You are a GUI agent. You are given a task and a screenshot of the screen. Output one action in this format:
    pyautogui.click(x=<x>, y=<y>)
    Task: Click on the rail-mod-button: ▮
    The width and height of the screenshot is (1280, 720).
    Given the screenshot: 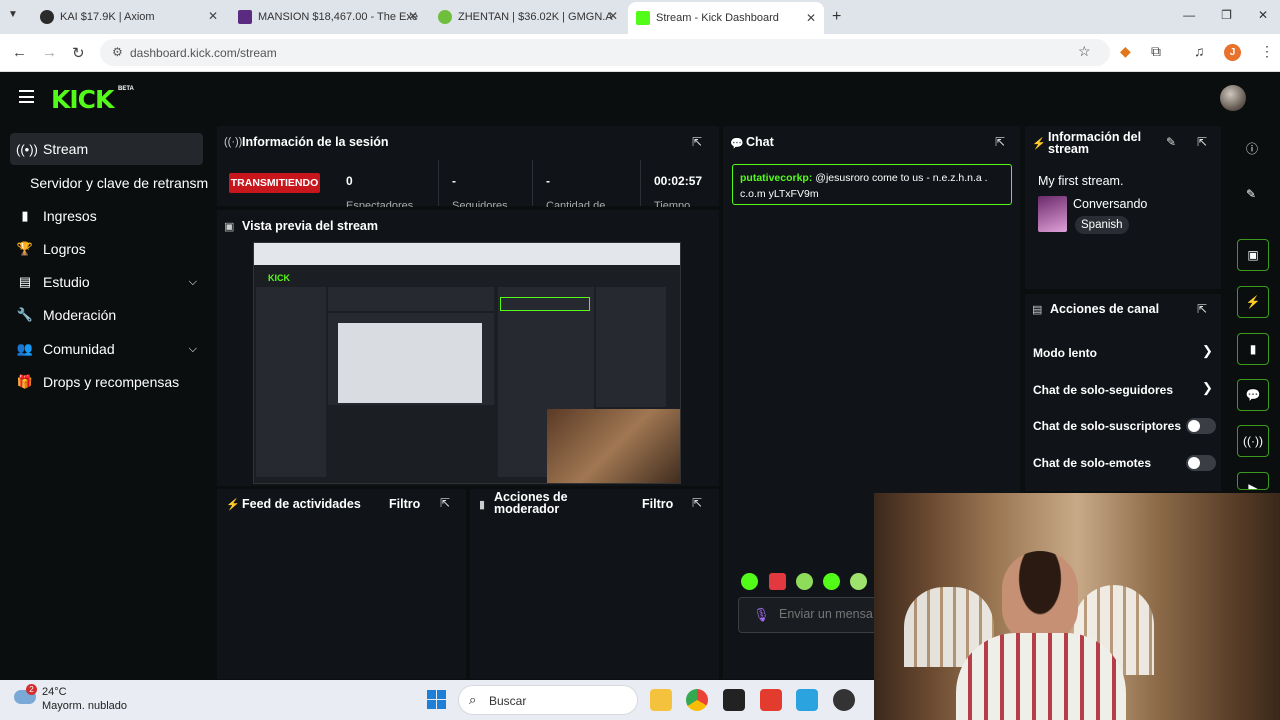 What is the action you would take?
    pyautogui.click(x=1253, y=349)
    